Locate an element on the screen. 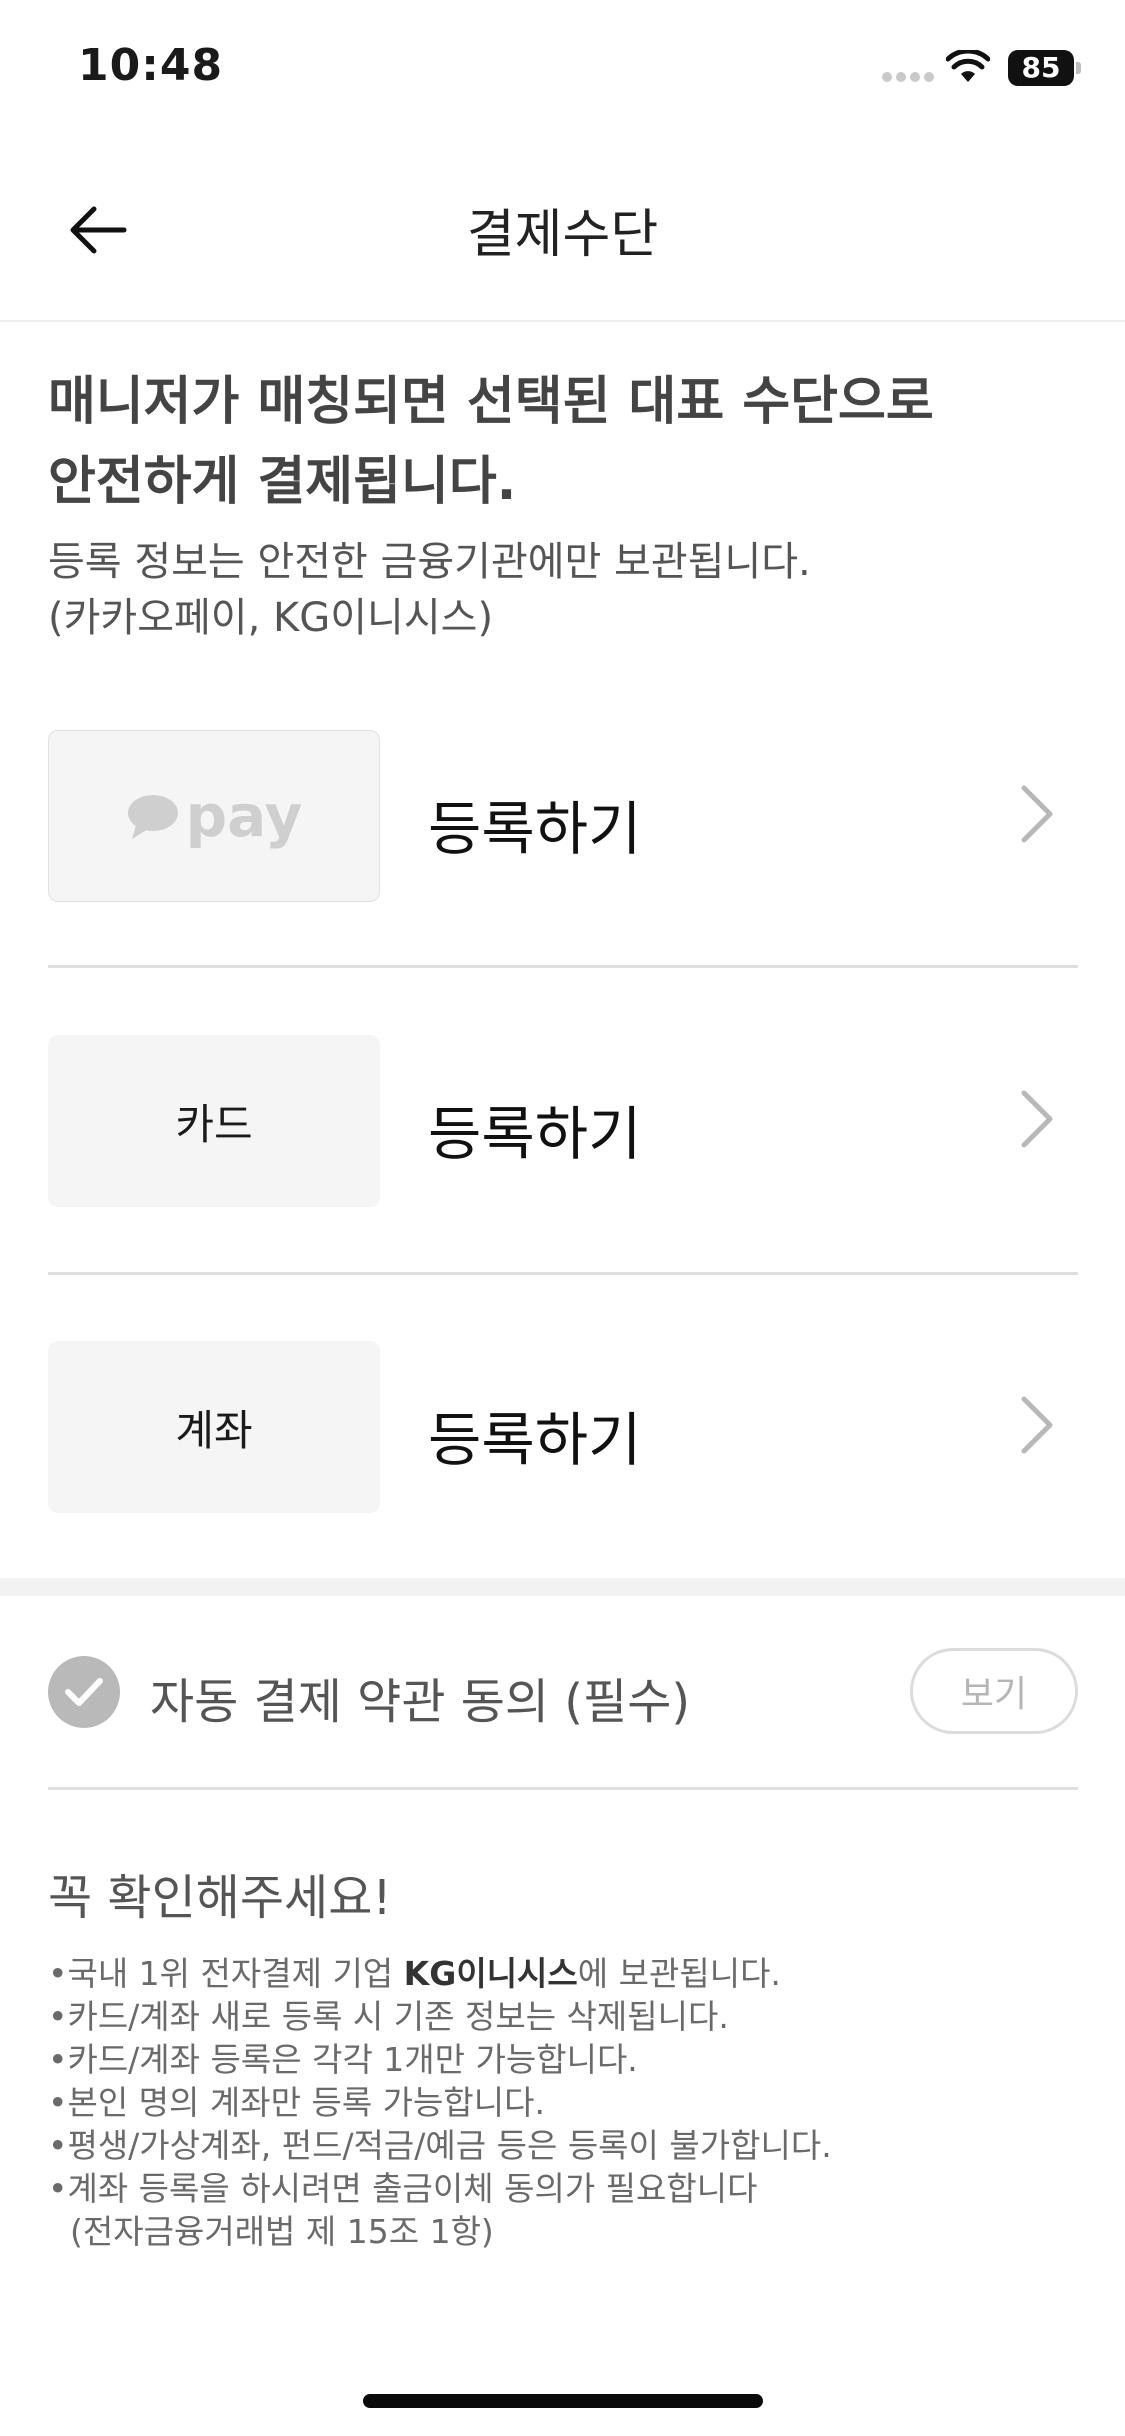 The image size is (1125, 2436). agreement-checkbox is located at coordinates (84, 1692).